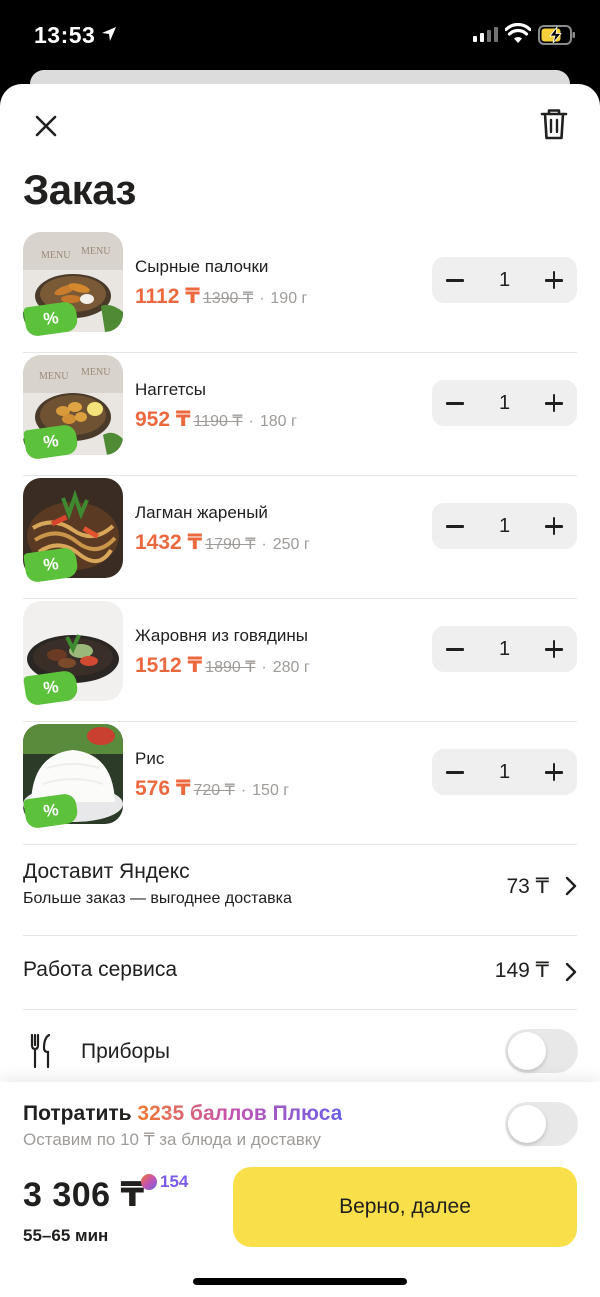  What do you see at coordinates (300, 1281) in the screenshot?
I see `home-indicator` at bounding box center [300, 1281].